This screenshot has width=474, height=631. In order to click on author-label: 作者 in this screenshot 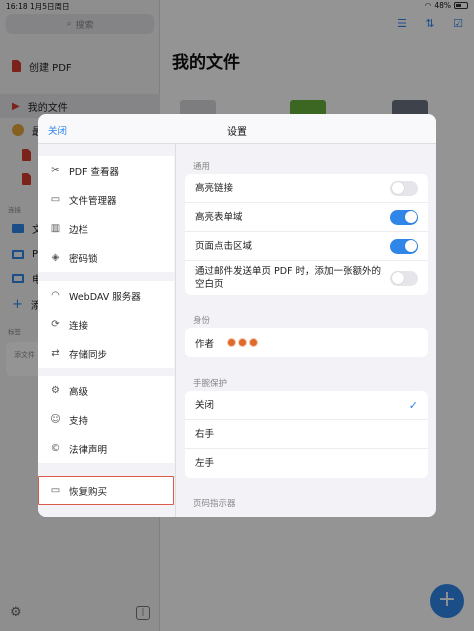, I will do `click(205, 344)`.